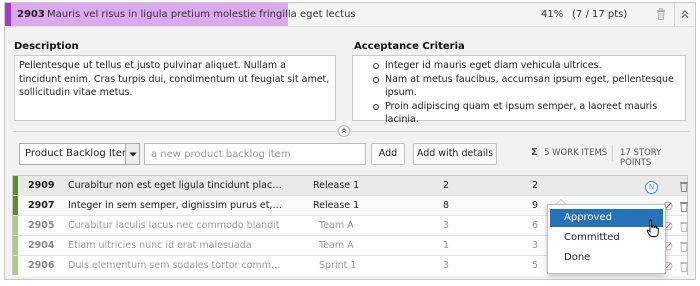  What do you see at coordinates (41, 245) in the screenshot?
I see `row-id: 2904` at bounding box center [41, 245].